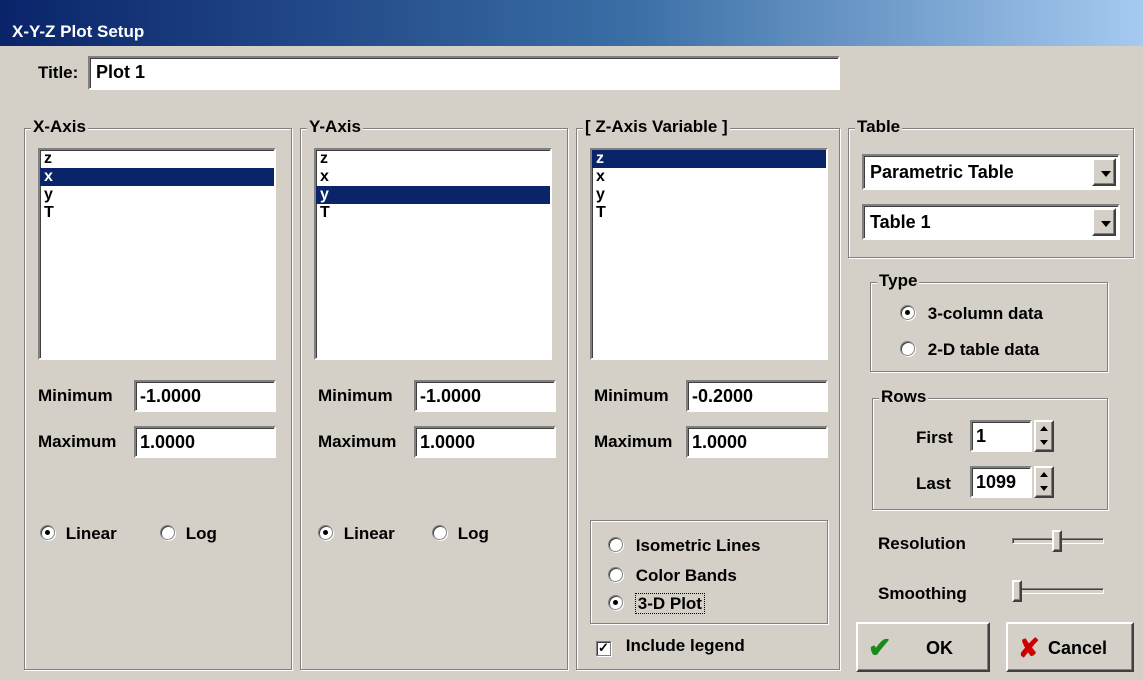 The width and height of the screenshot is (1143, 680). Describe the element at coordinates (603, 648) in the screenshot. I see `checkmark-icon: ✓` at that location.